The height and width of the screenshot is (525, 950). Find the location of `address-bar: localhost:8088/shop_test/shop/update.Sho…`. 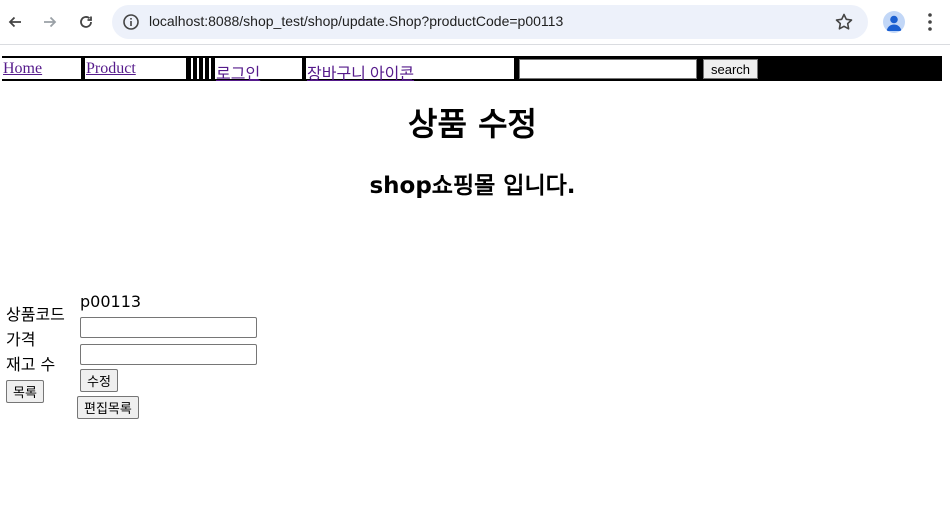

address-bar: localhost:8088/shop_test/shop/update.Sho… is located at coordinates (490, 22).